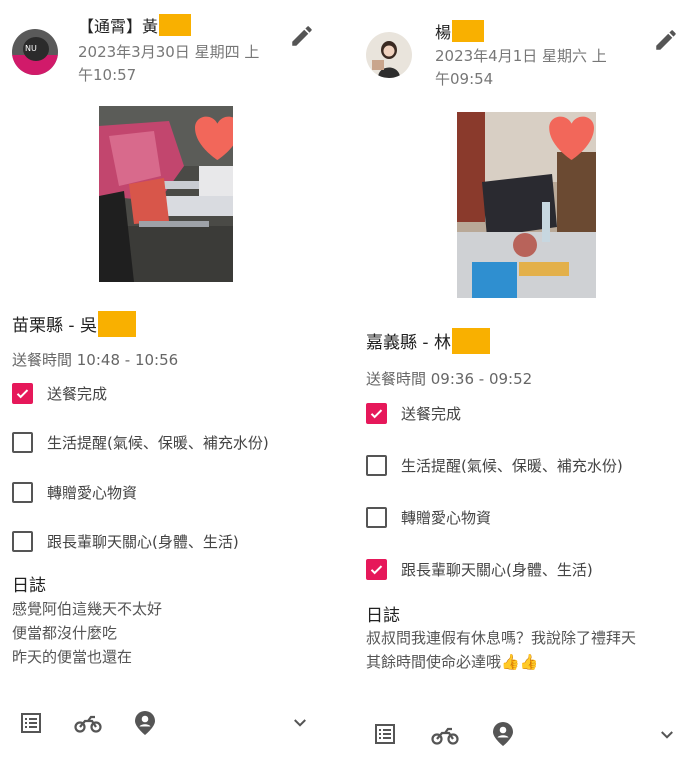 The image size is (694, 771). Describe the element at coordinates (428, 341) in the screenshot. I see `location-title: 嘉義縣 - 林` at that location.